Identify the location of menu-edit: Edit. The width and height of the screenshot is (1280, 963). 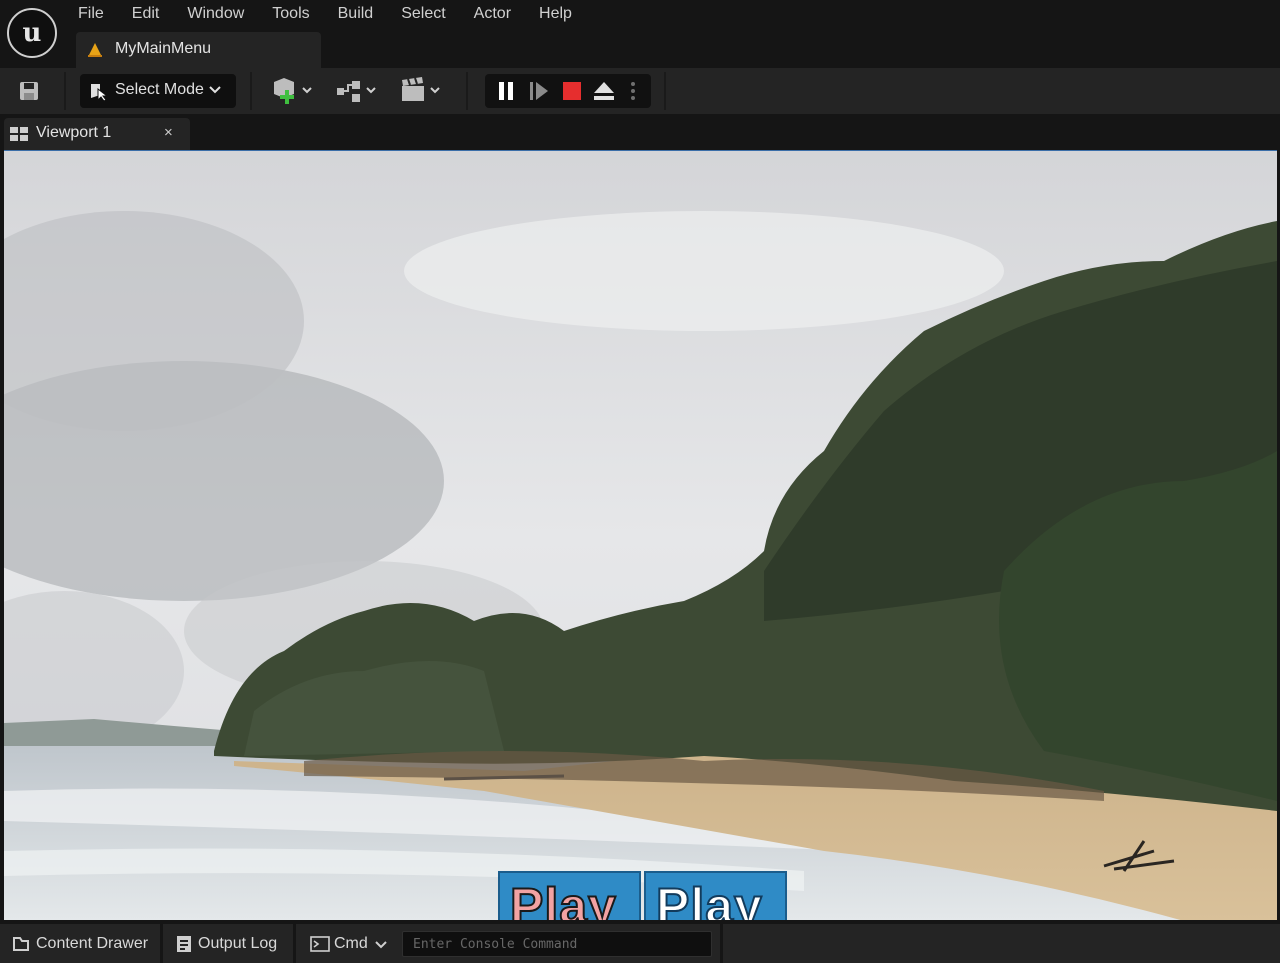
(146, 14).